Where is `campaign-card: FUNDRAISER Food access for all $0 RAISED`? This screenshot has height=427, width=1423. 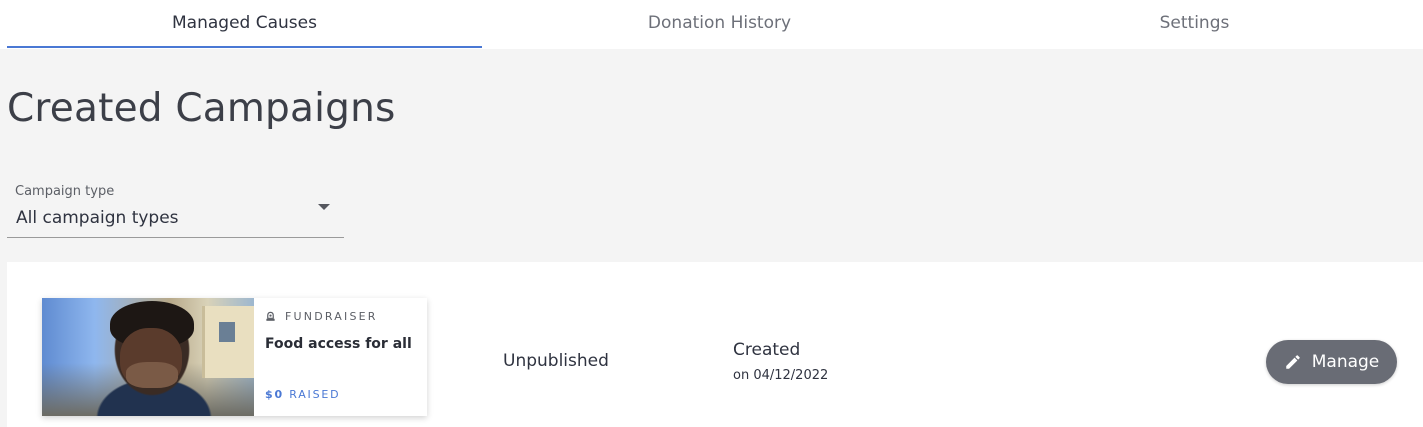 campaign-card: FUNDRAISER Food access for all $0 RAISED is located at coordinates (234, 357).